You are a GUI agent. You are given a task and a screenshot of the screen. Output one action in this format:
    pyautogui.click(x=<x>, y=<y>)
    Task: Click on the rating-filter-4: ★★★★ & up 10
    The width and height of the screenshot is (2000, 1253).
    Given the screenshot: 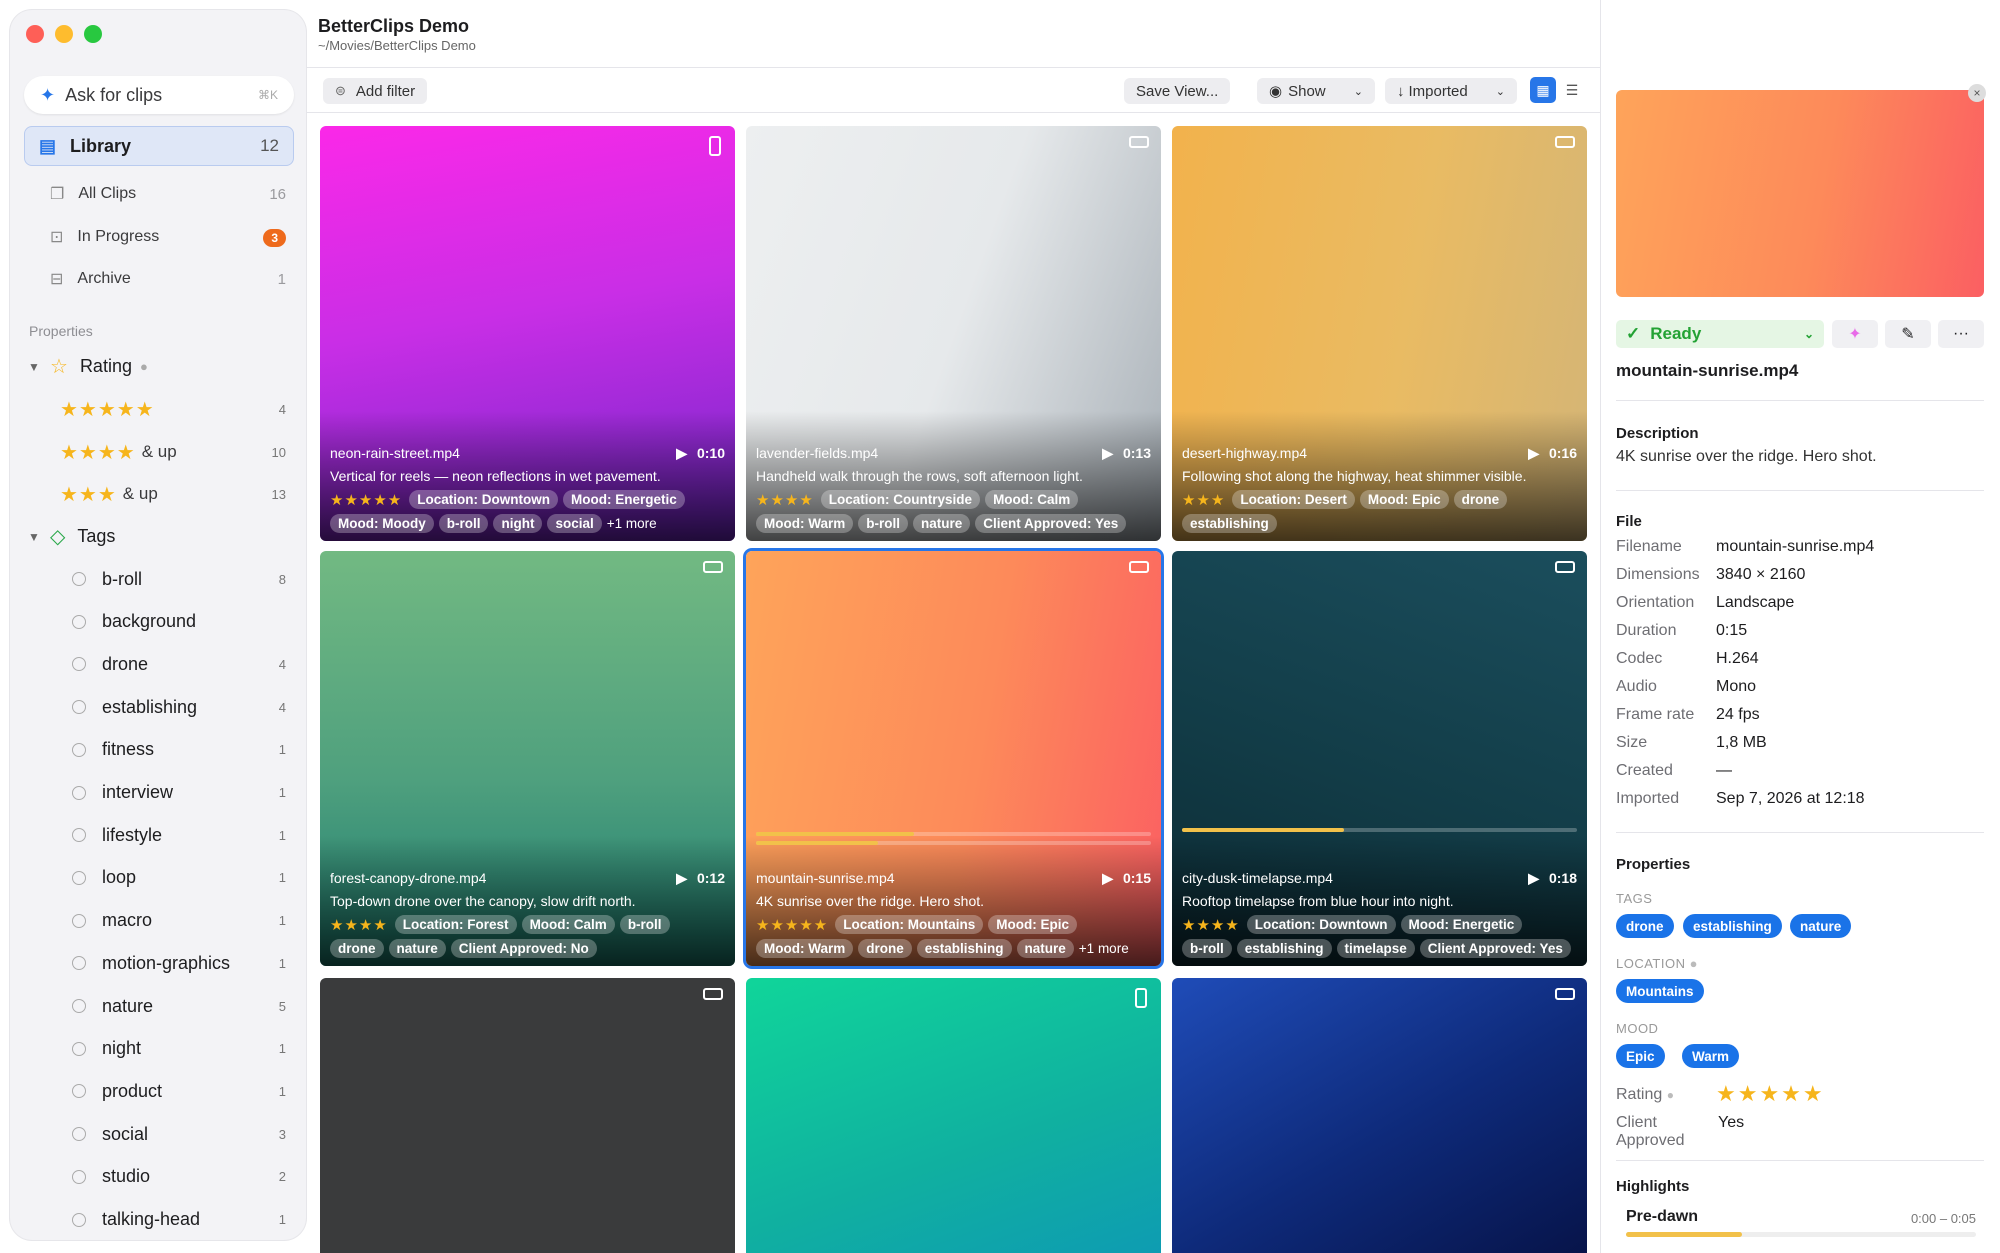 What is the action you would take?
    pyautogui.click(x=173, y=452)
    